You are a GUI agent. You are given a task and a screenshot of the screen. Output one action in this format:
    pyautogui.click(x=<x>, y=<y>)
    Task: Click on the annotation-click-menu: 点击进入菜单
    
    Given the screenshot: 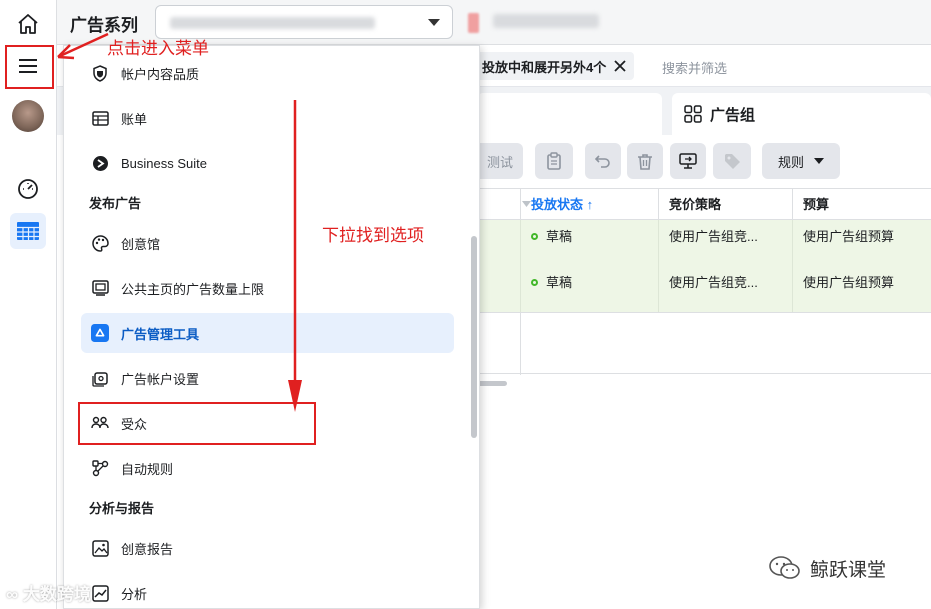 What is the action you would take?
    pyautogui.click(x=158, y=48)
    